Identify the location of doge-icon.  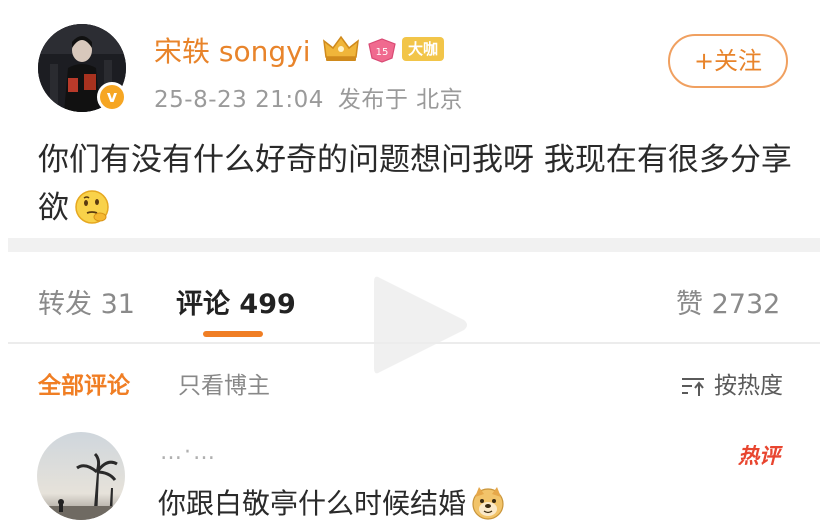
(488, 506).